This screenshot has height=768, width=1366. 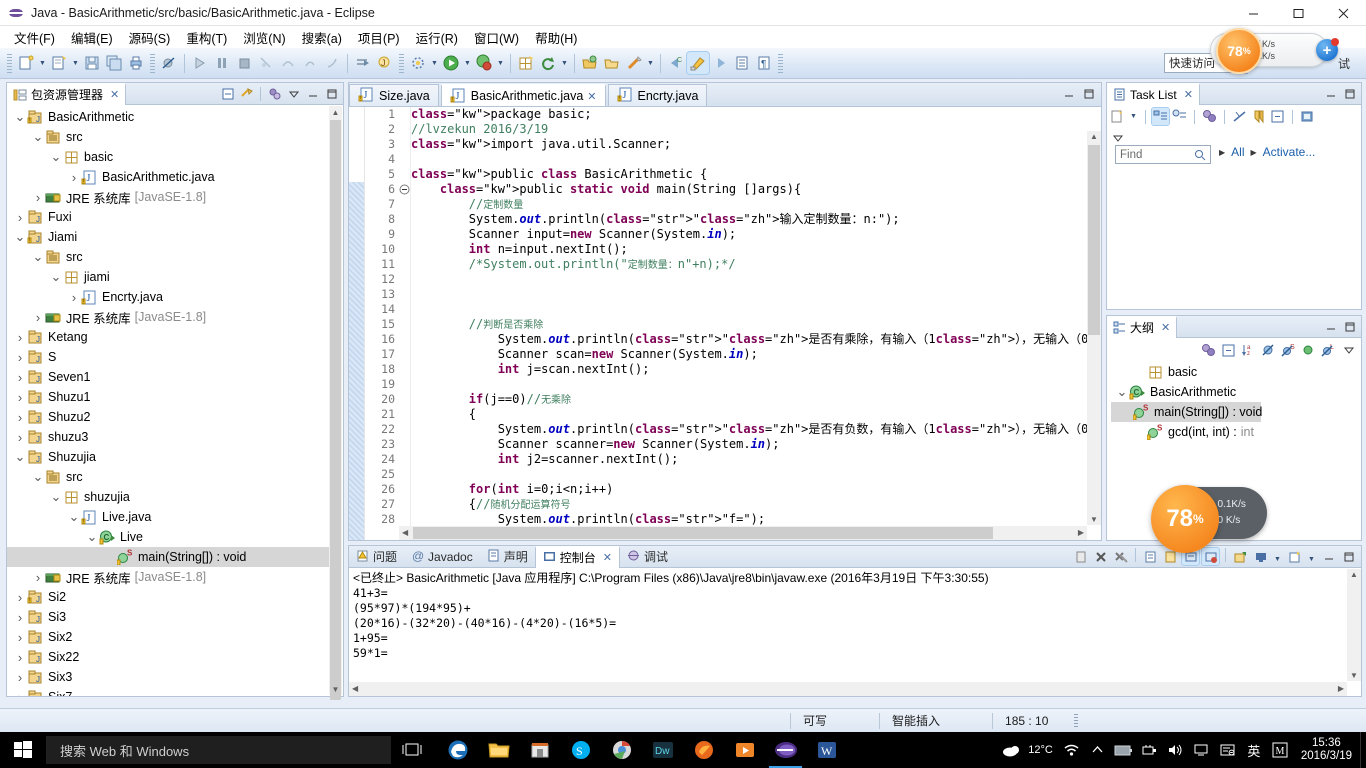 What do you see at coordinates (310, 63) in the screenshot?
I see `step-return-icon` at bounding box center [310, 63].